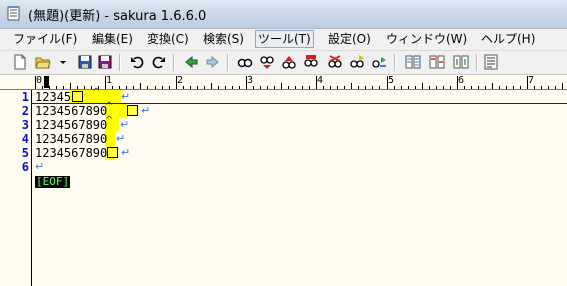 The width and height of the screenshot is (567, 286). What do you see at coordinates (349, 39) in the screenshot?
I see `menu-settings: 設定(O)` at bounding box center [349, 39].